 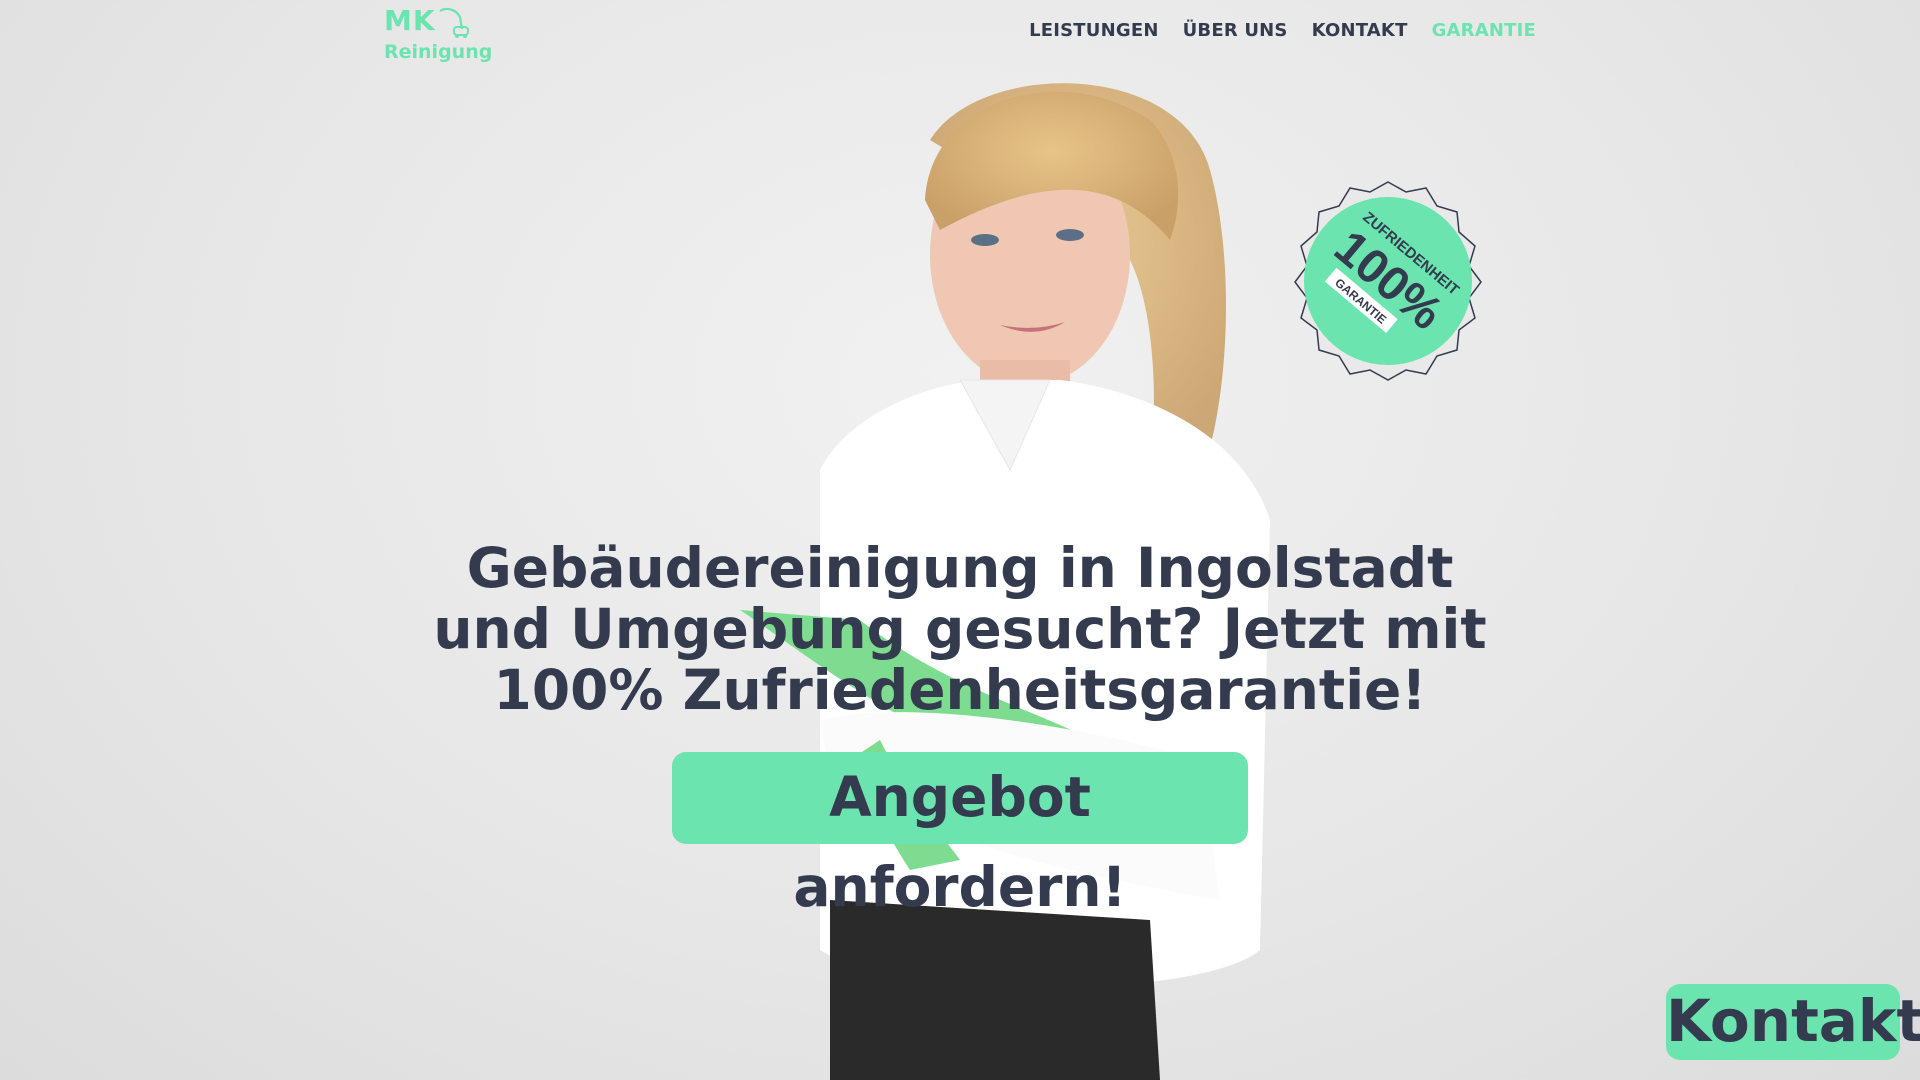 I want to click on brand-name: MK, so click(x=410, y=20).